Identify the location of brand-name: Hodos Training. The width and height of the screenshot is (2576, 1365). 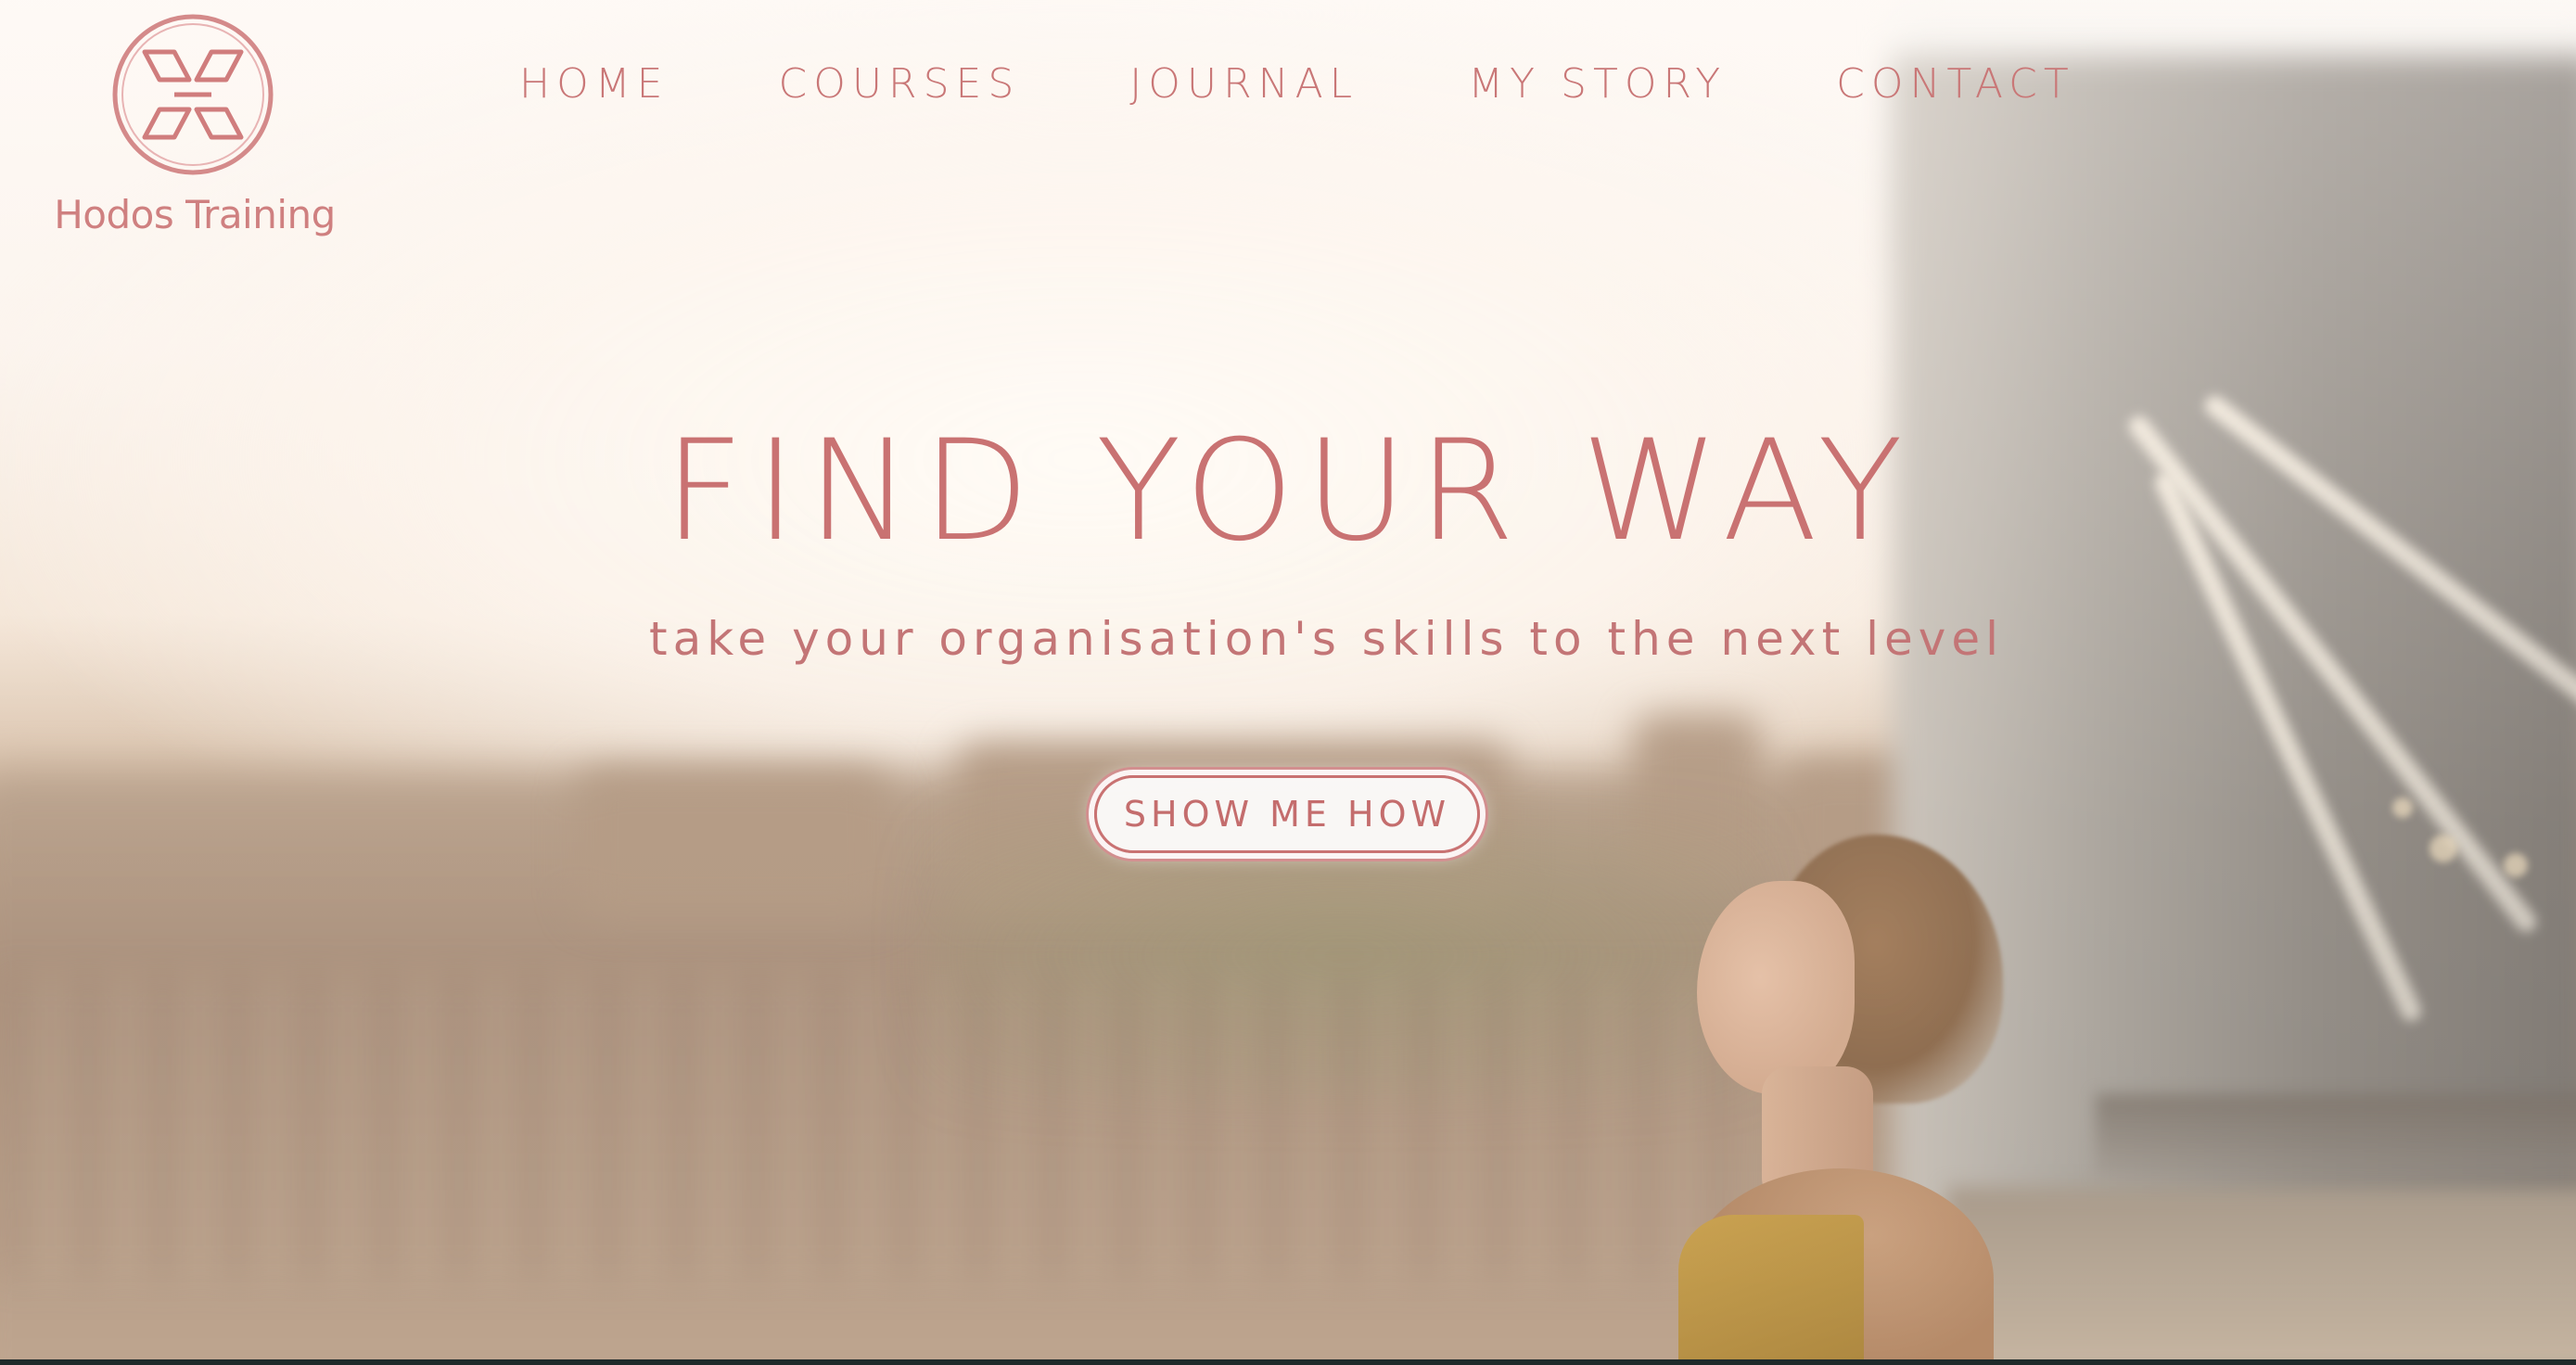
(195, 214).